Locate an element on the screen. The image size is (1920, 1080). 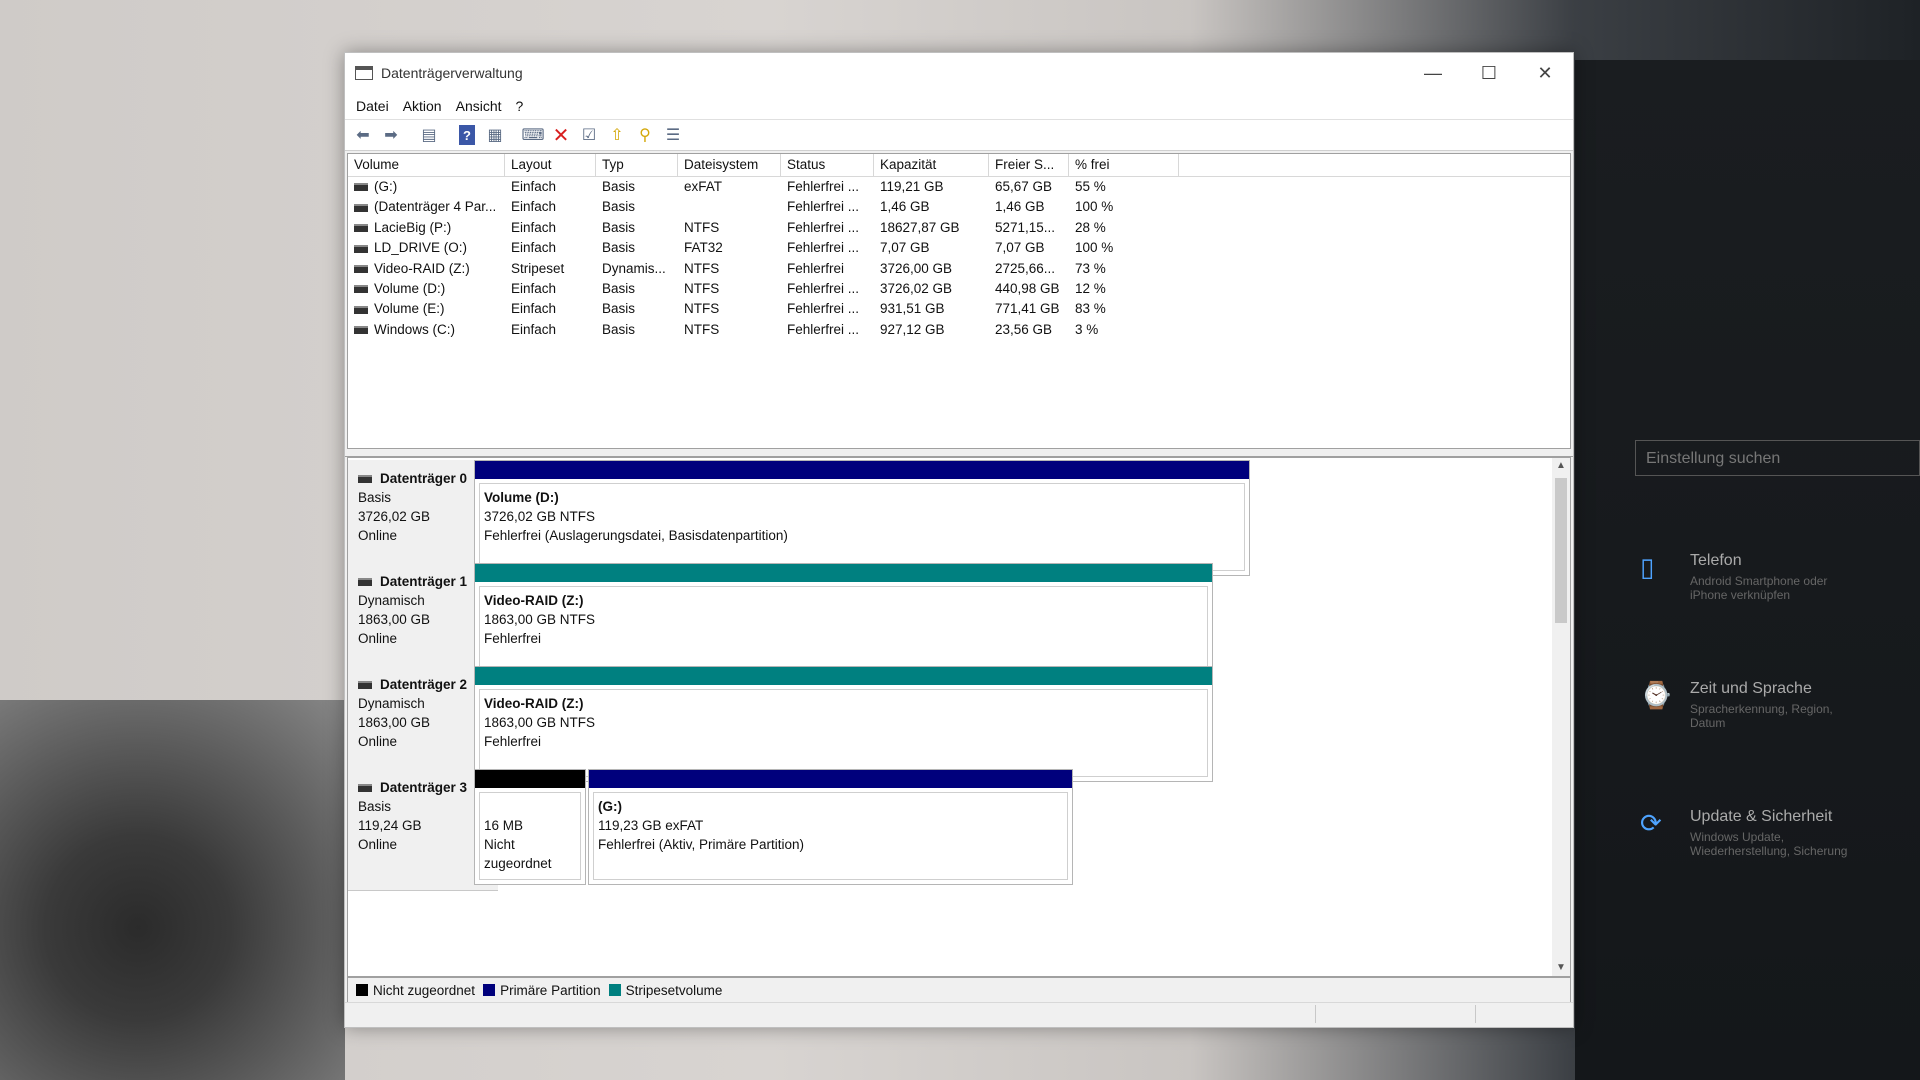
column-header-capacity: Kapazität is located at coordinates (931, 165).